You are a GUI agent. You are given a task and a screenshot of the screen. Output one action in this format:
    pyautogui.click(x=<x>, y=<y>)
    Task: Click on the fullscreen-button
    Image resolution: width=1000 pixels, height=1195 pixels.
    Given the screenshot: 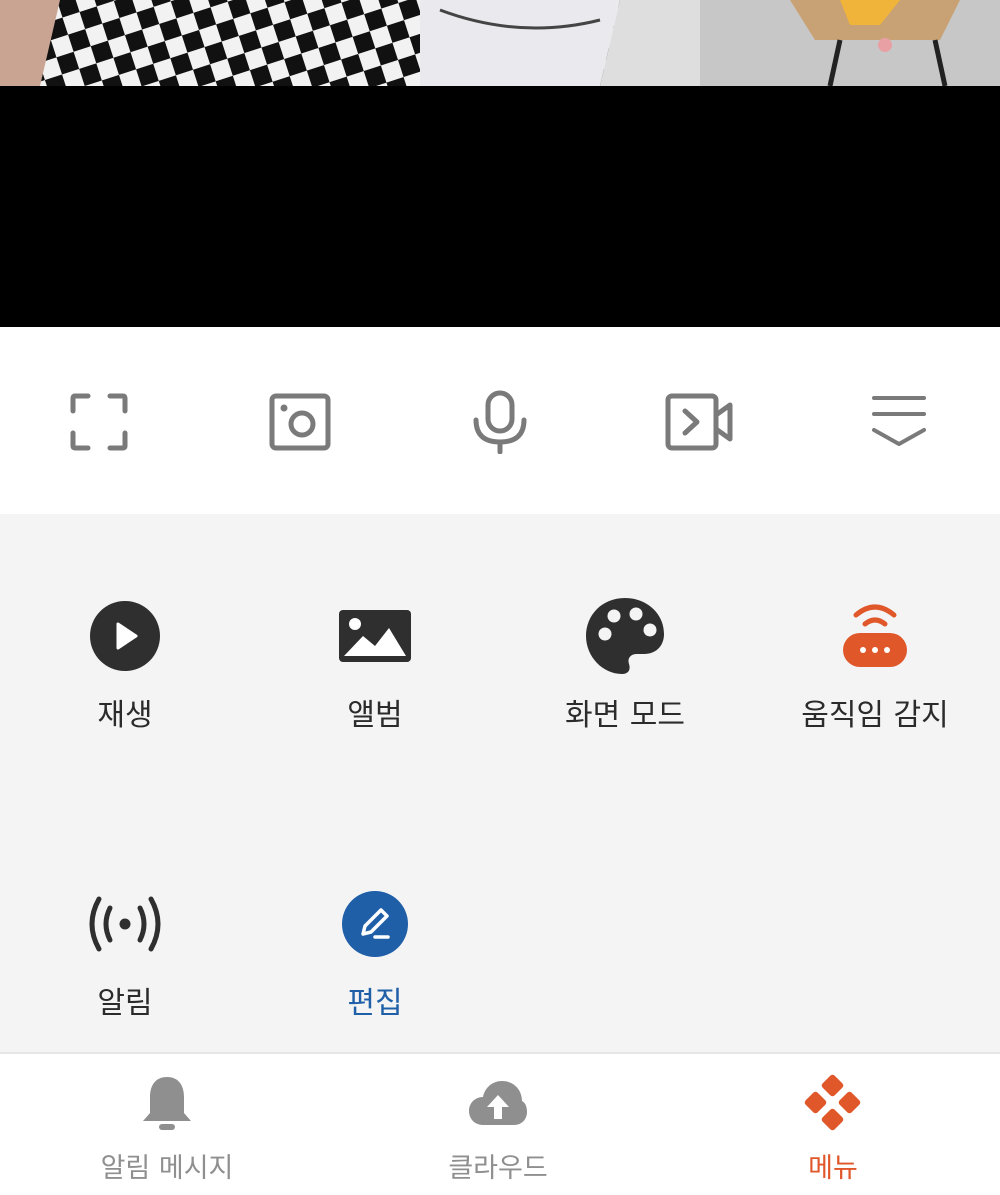 What is the action you would take?
    pyautogui.click(x=99, y=422)
    